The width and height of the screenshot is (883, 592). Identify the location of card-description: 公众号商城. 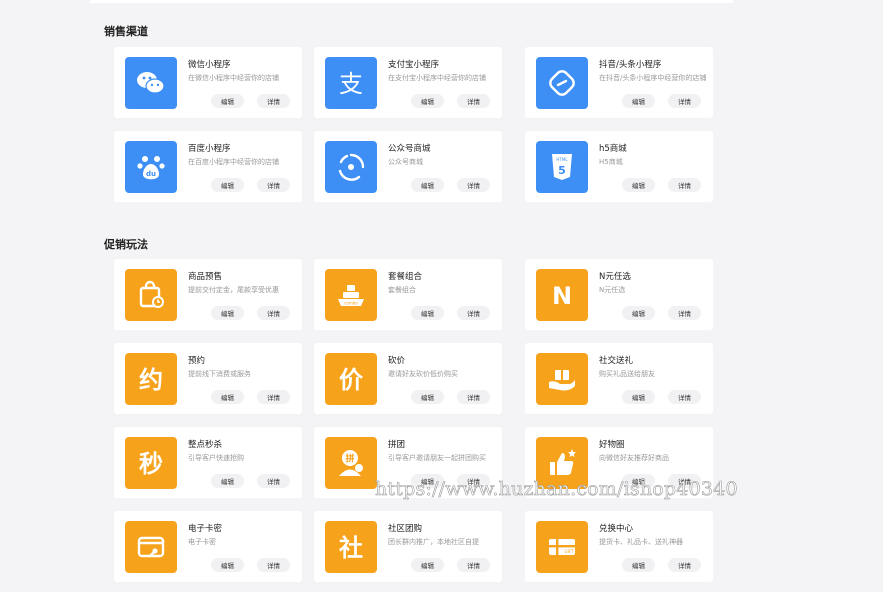
(405, 162).